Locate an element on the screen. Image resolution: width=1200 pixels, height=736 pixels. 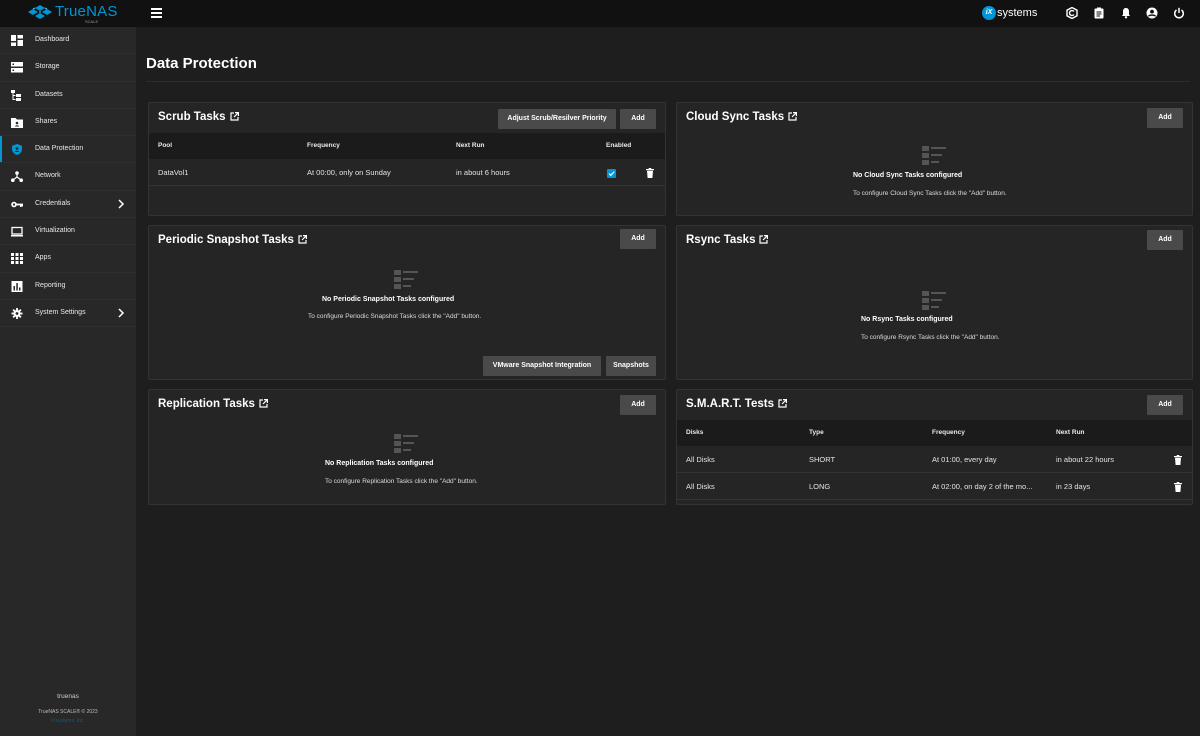
ix-mark: iX is located at coordinates (989, 13).